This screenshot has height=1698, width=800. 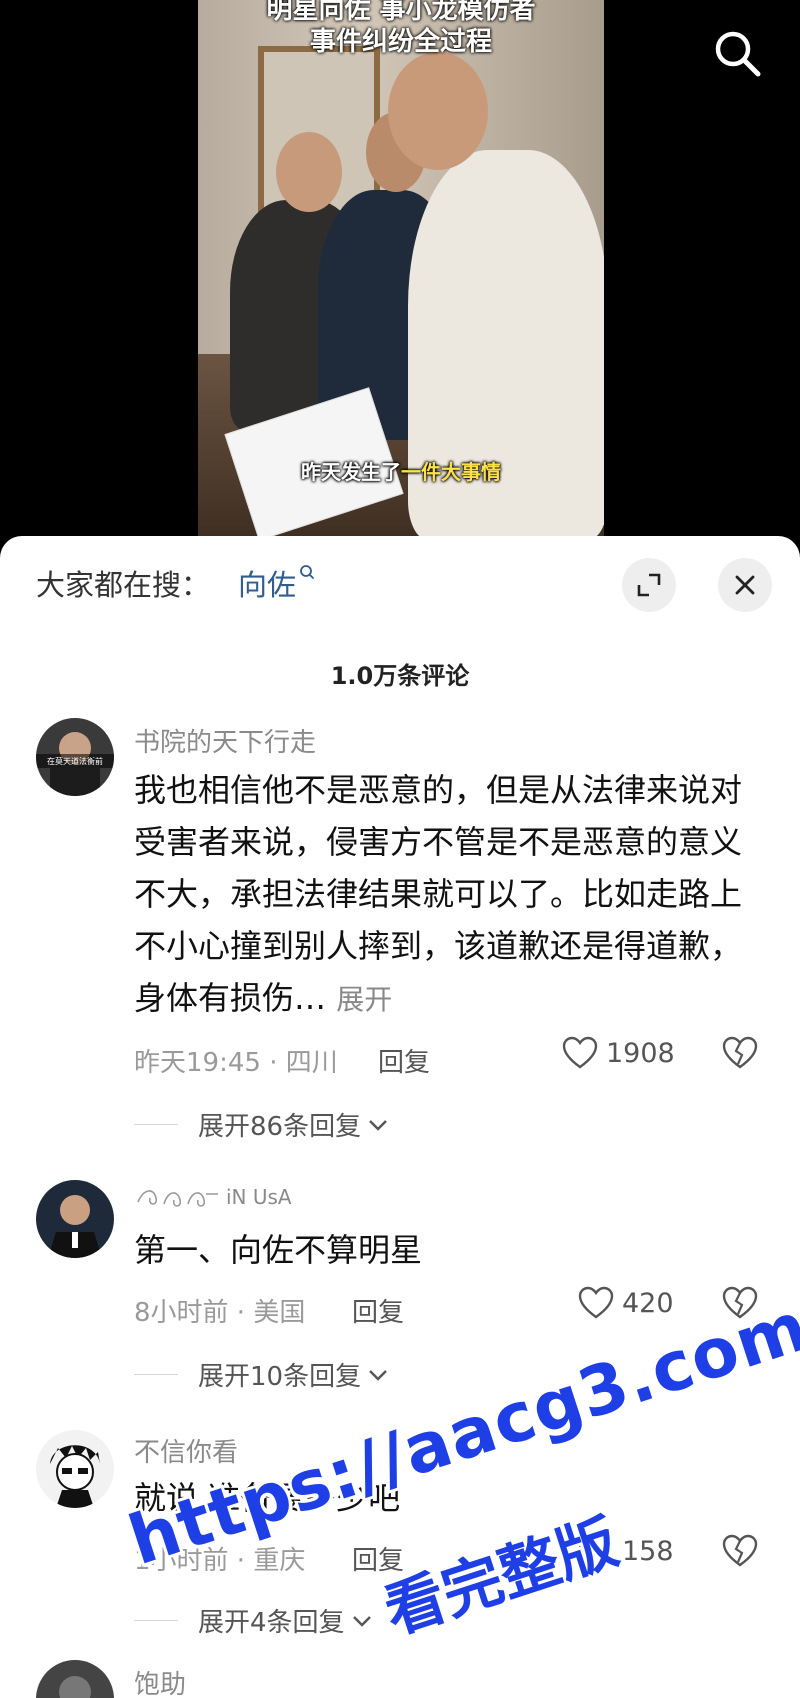 I want to click on expand-replies-label: 展开86条回复, so click(x=280, y=1127).